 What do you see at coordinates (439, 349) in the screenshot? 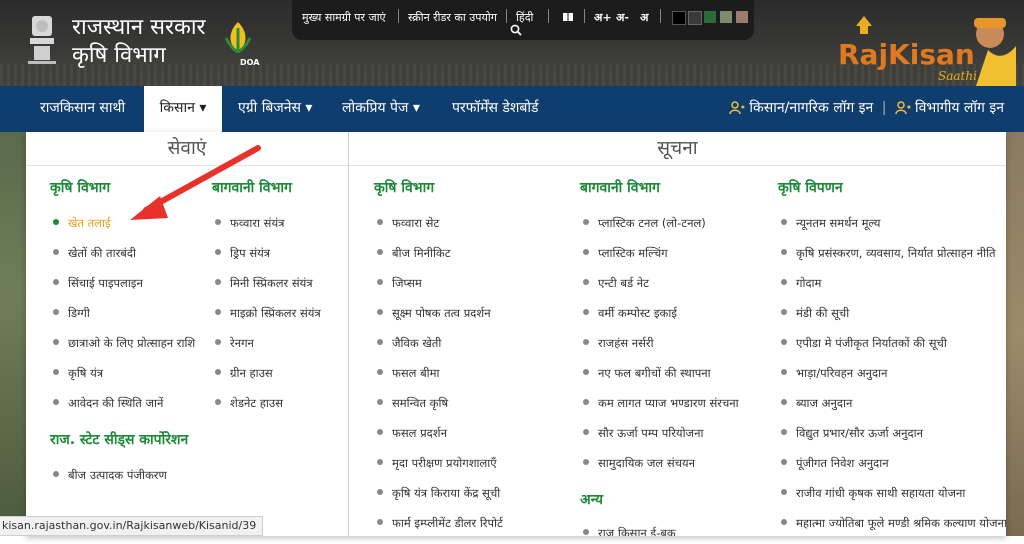
I see `list-item: जैविक खेती` at bounding box center [439, 349].